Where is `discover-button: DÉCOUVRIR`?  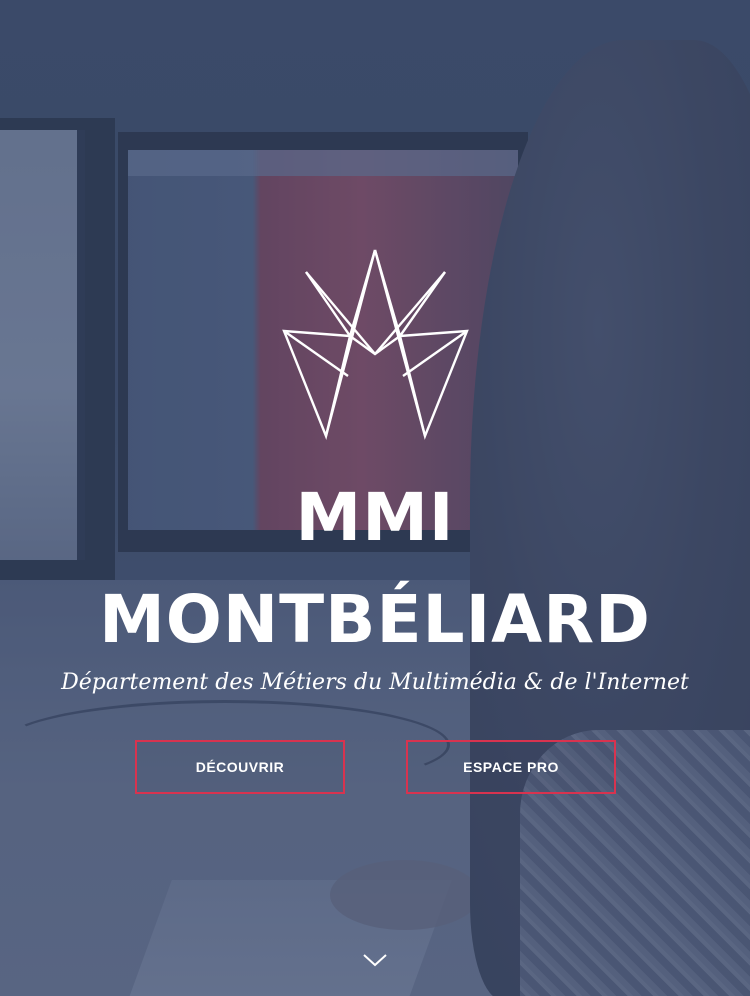
discover-button: DÉCOUVRIR is located at coordinates (240, 767).